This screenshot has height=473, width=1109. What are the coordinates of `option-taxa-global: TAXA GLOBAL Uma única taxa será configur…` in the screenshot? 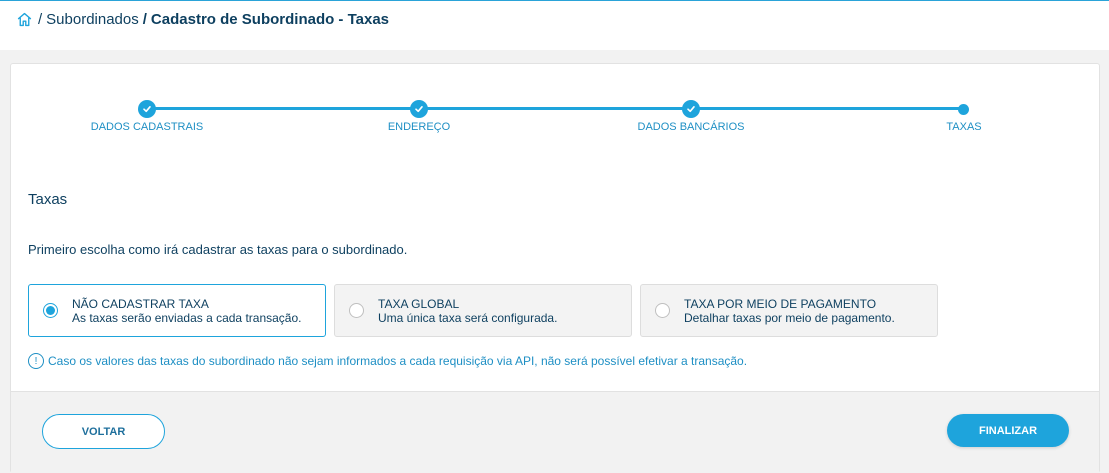 It's located at (483, 310).